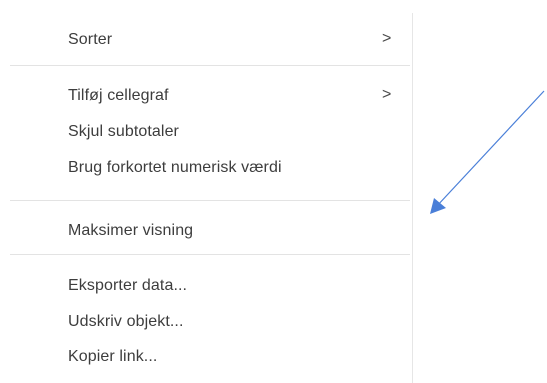 Image resolution: width=547 pixels, height=383 pixels. What do you see at coordinates (211, 39) in the screenshot?
I see `menu-item-sort: Sorter >` at bounding box center [211, 39].